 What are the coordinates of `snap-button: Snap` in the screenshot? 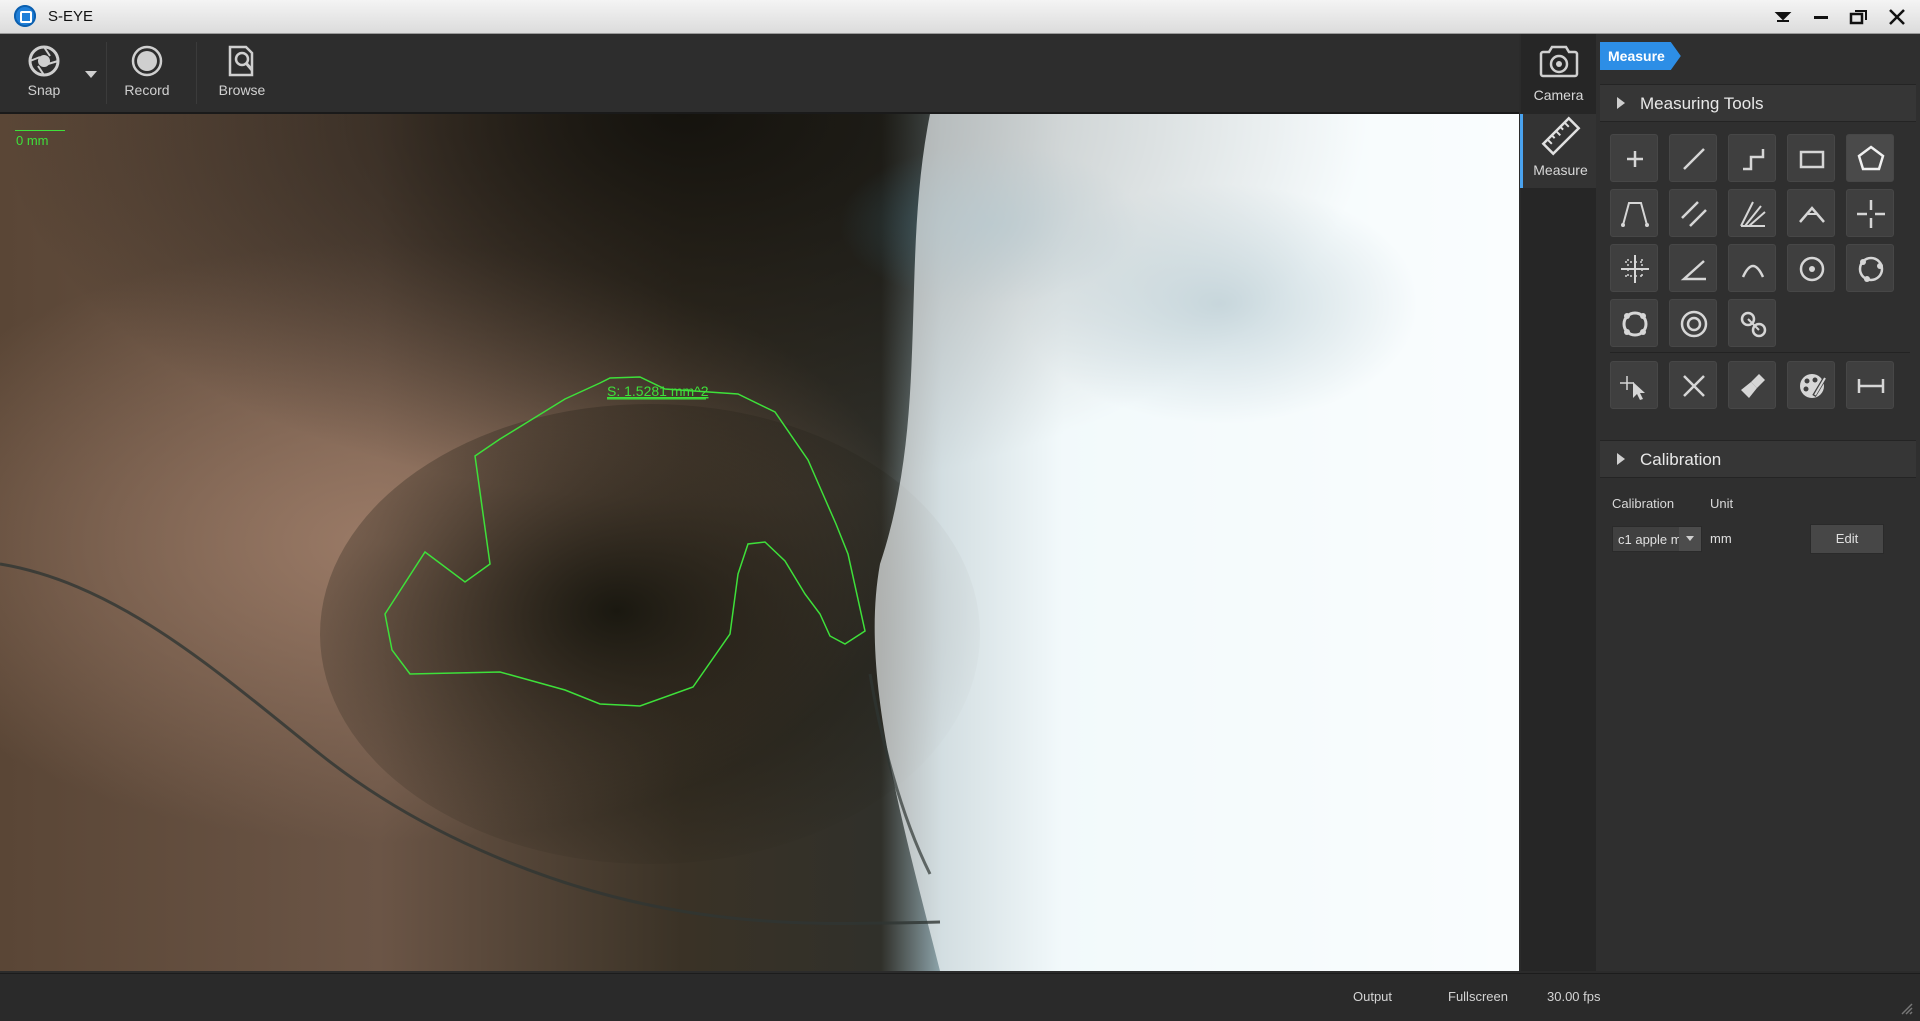 It's located at (44, 71).